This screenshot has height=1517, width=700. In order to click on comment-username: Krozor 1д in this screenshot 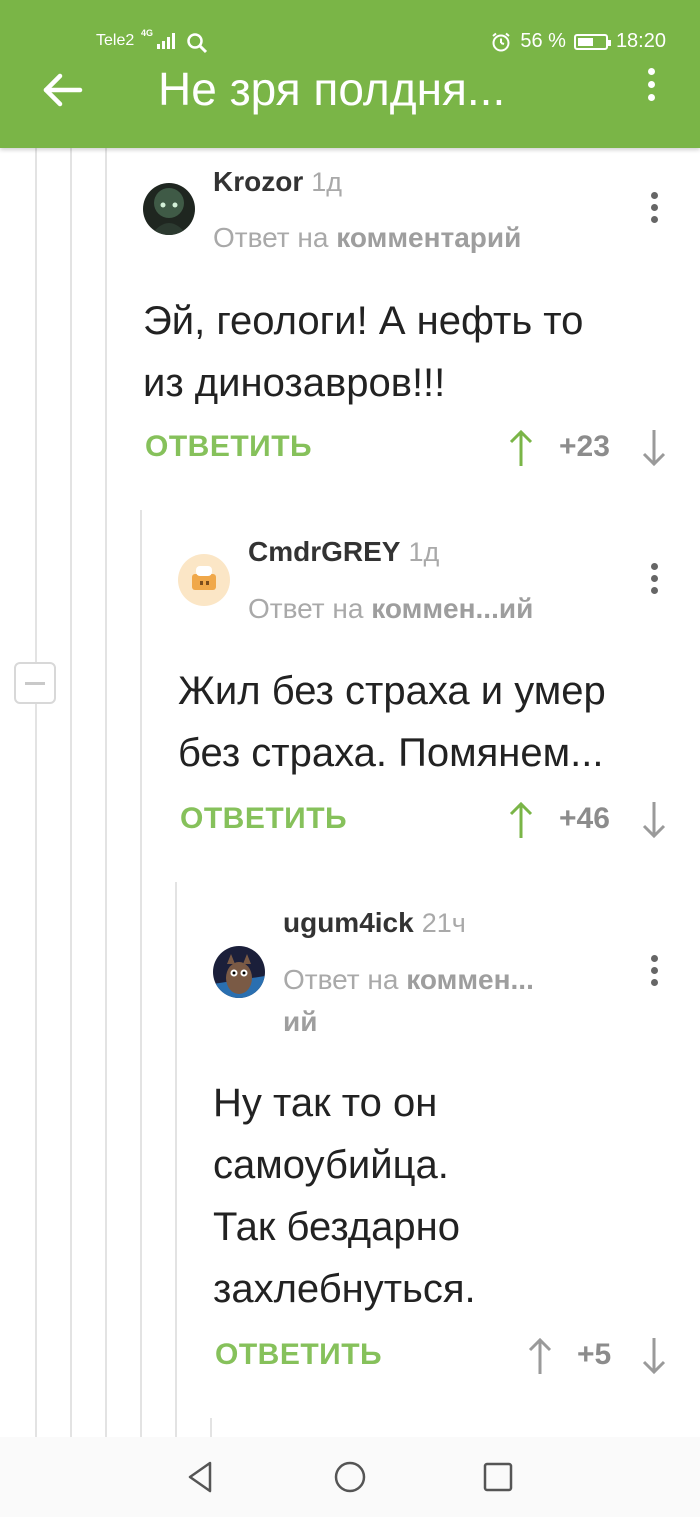, I will do `click(277, 182)`.